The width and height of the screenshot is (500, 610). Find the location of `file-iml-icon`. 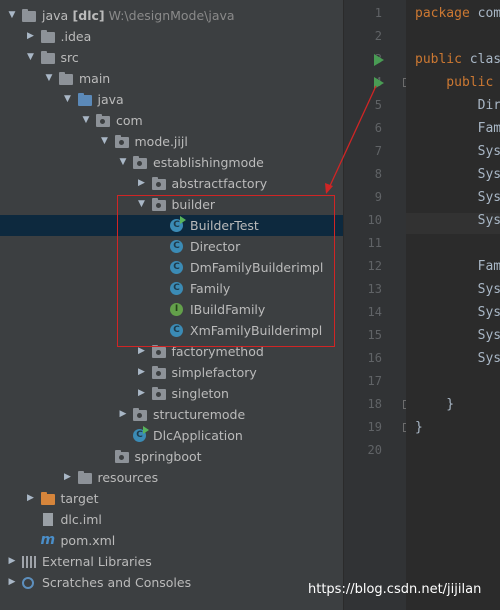

file-iml-icon is located at coordinates (47, 519).